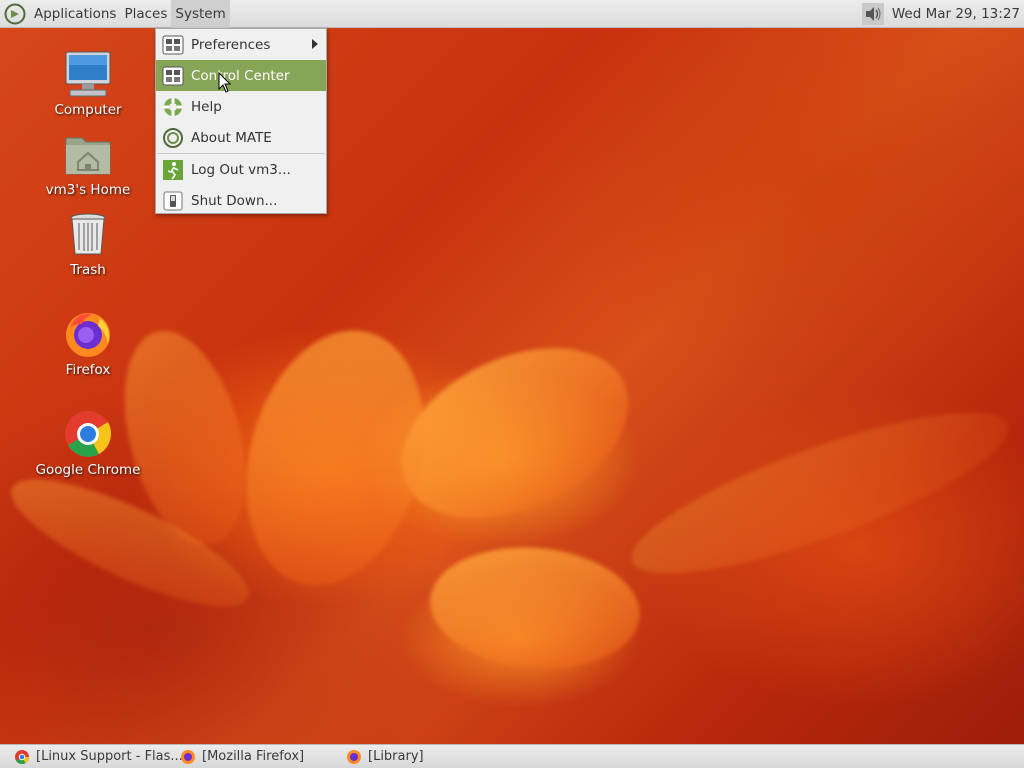 The height and width of the screenshot is (768, 1024). I want to click on desktop-icon-label: Google Chrome, so click(88, 470).